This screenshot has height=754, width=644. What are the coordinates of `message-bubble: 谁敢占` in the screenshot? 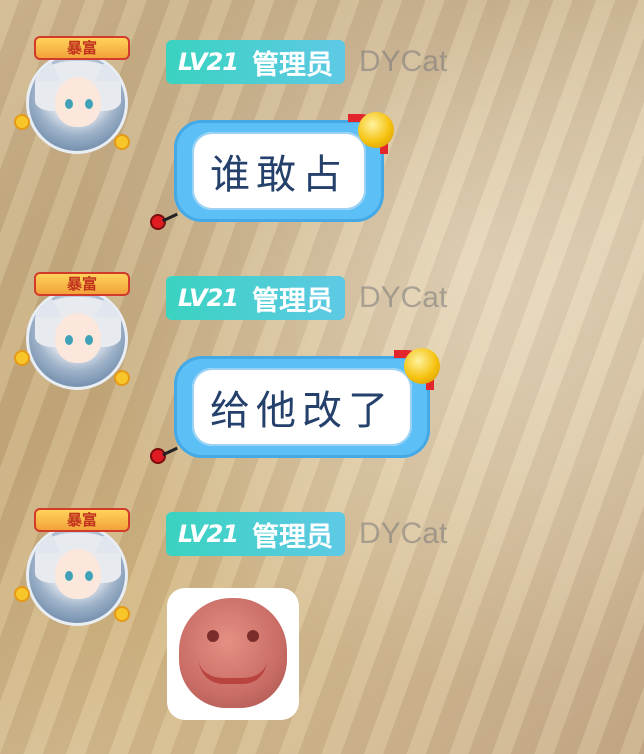 It's located at (284, 167).